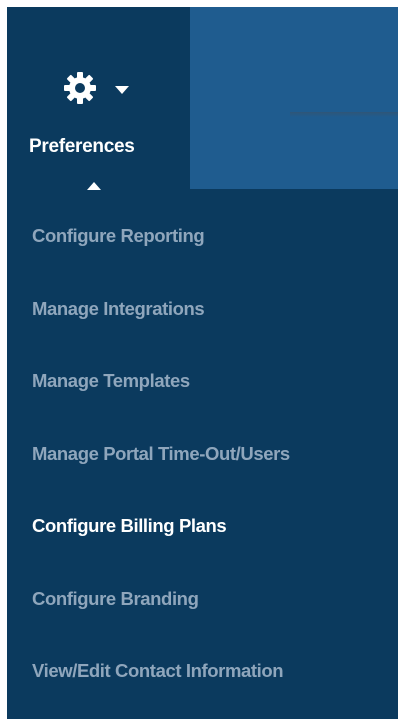  Describe the element at coordinates (122, 90) in the screenshot. I see `caret-down-icon` at that location.